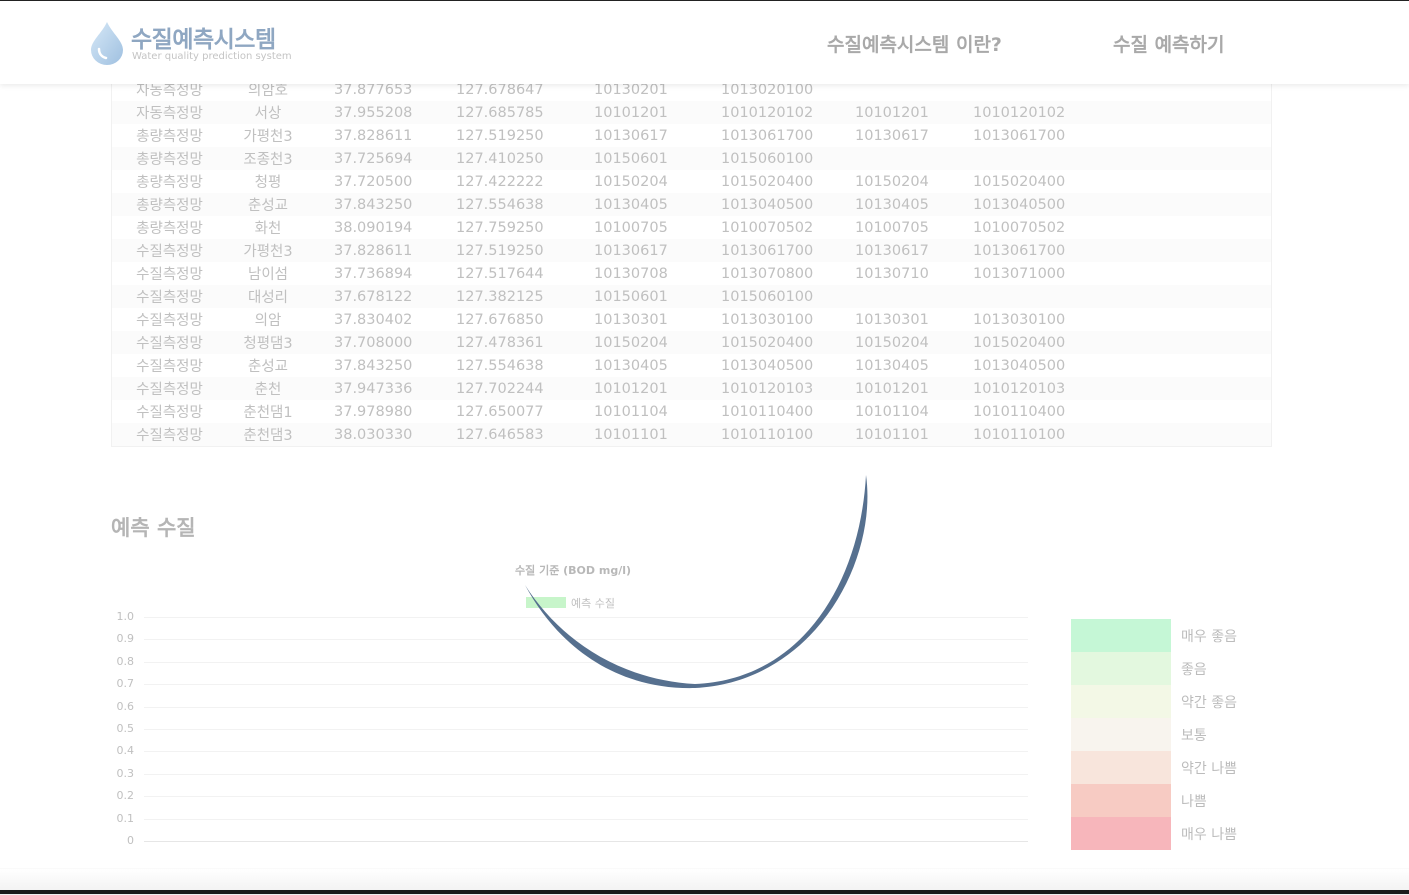 Image resolution: width=1409 pixels, height=895 pixels. What do you see at coordinates (169, 112) in the screenshot?
I see `table-cell: 자동측정망` at bounding box center [169, 112].